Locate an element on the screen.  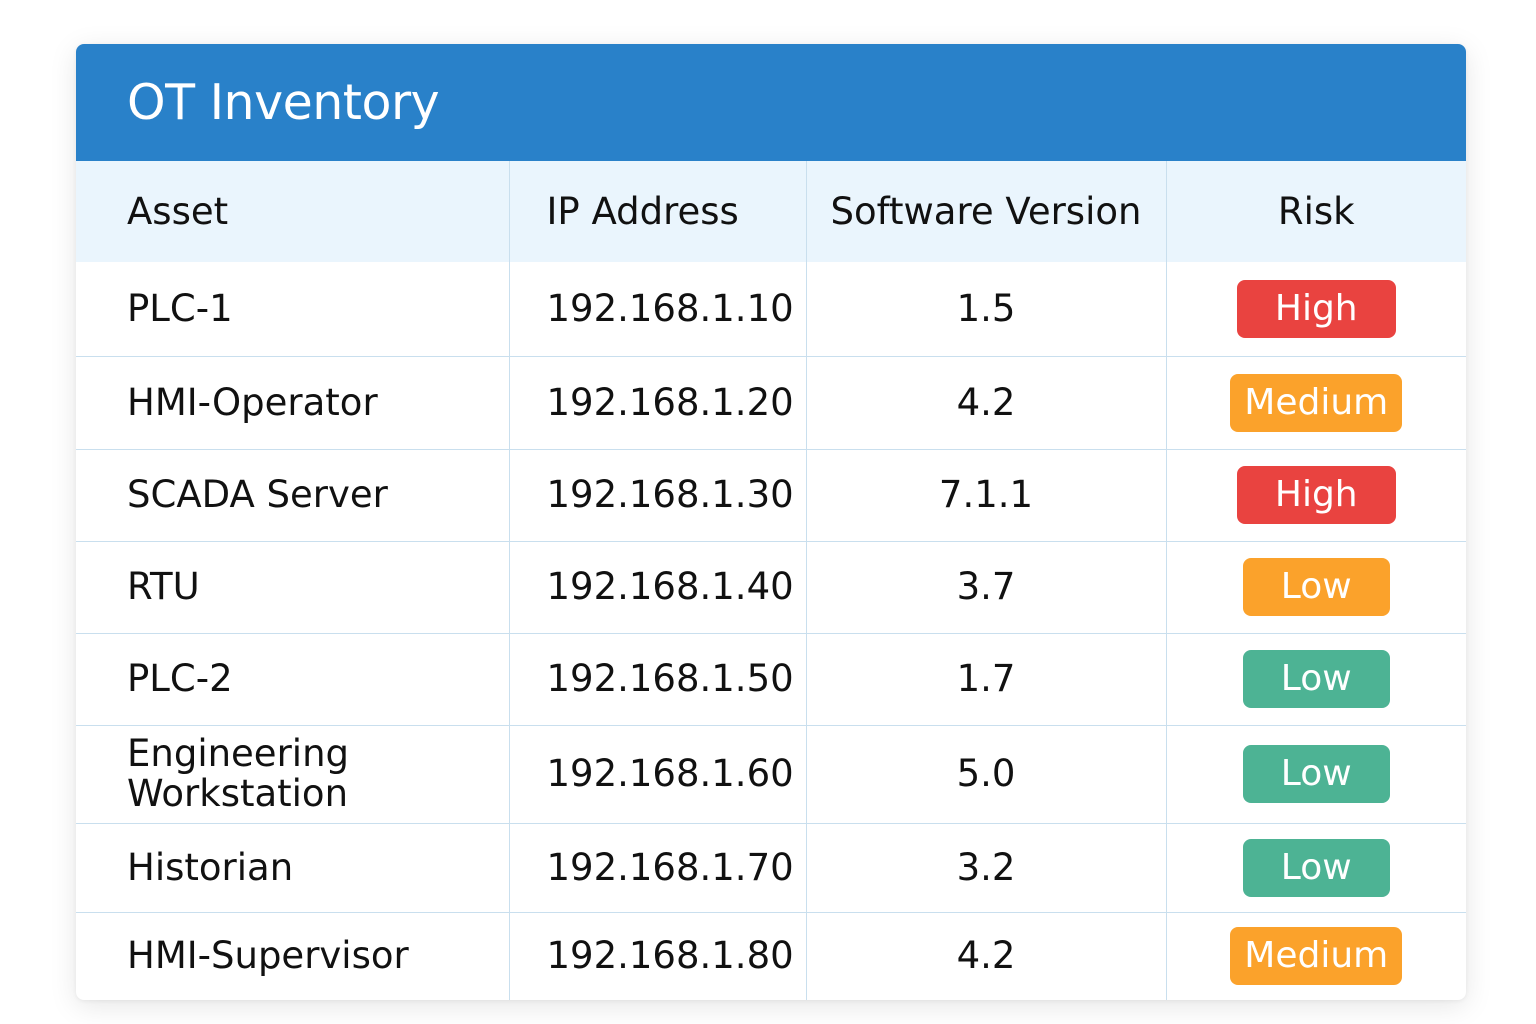
column-header-risk: Risk is located at coordinates (1316, 211).